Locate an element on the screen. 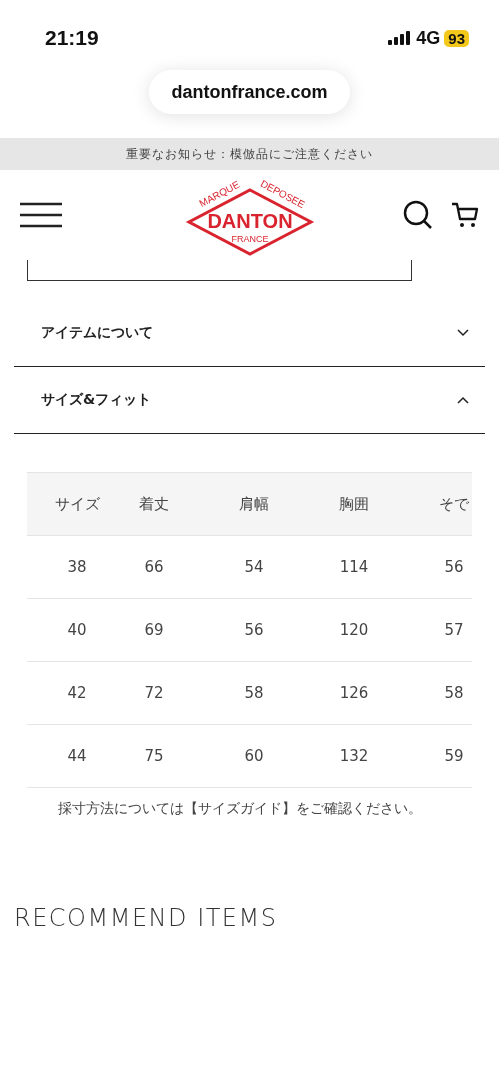  signal-icon is located at coordinates (400, 38).